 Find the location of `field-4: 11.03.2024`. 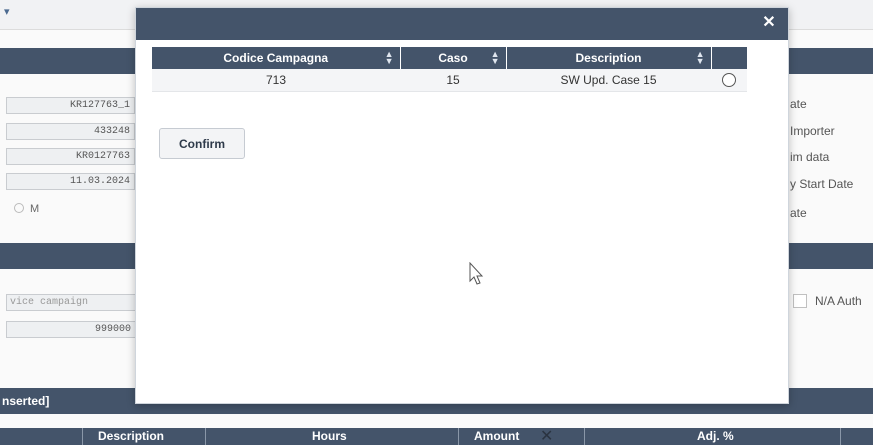

field-4: 11.03.2024 is located at coordinates (70, 181).